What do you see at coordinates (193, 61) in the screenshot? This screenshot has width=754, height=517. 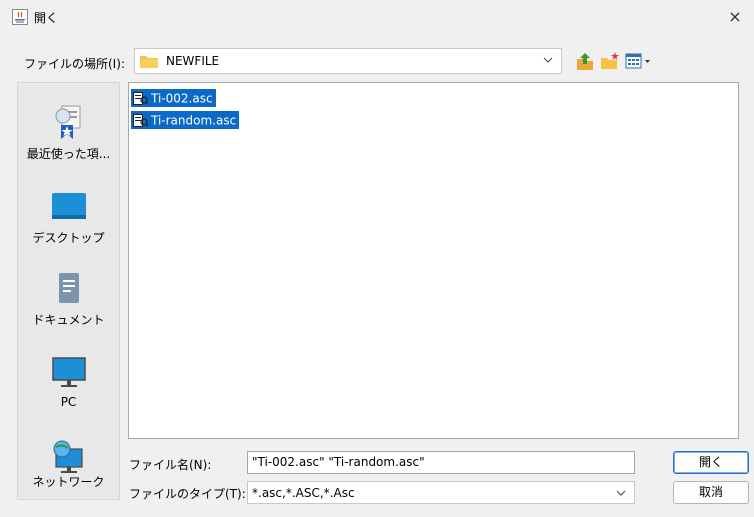 I see `look-in-value: NEWFILE` at bounding box center [193, 61].